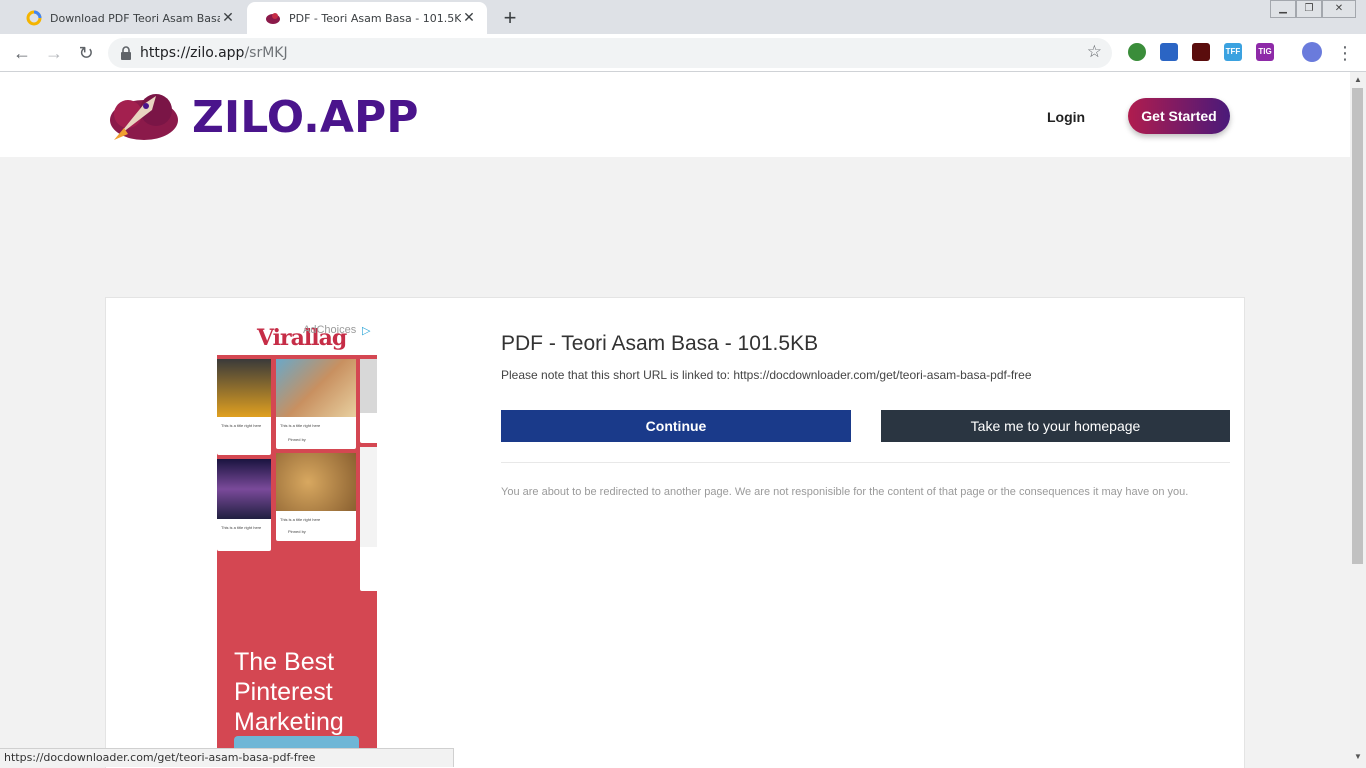 The width and height of the screenshot is (1366, 768). Describe the element at coordinates (329, 330) in the screenshot. I see `adchoices-label: AdChoices` at that location.